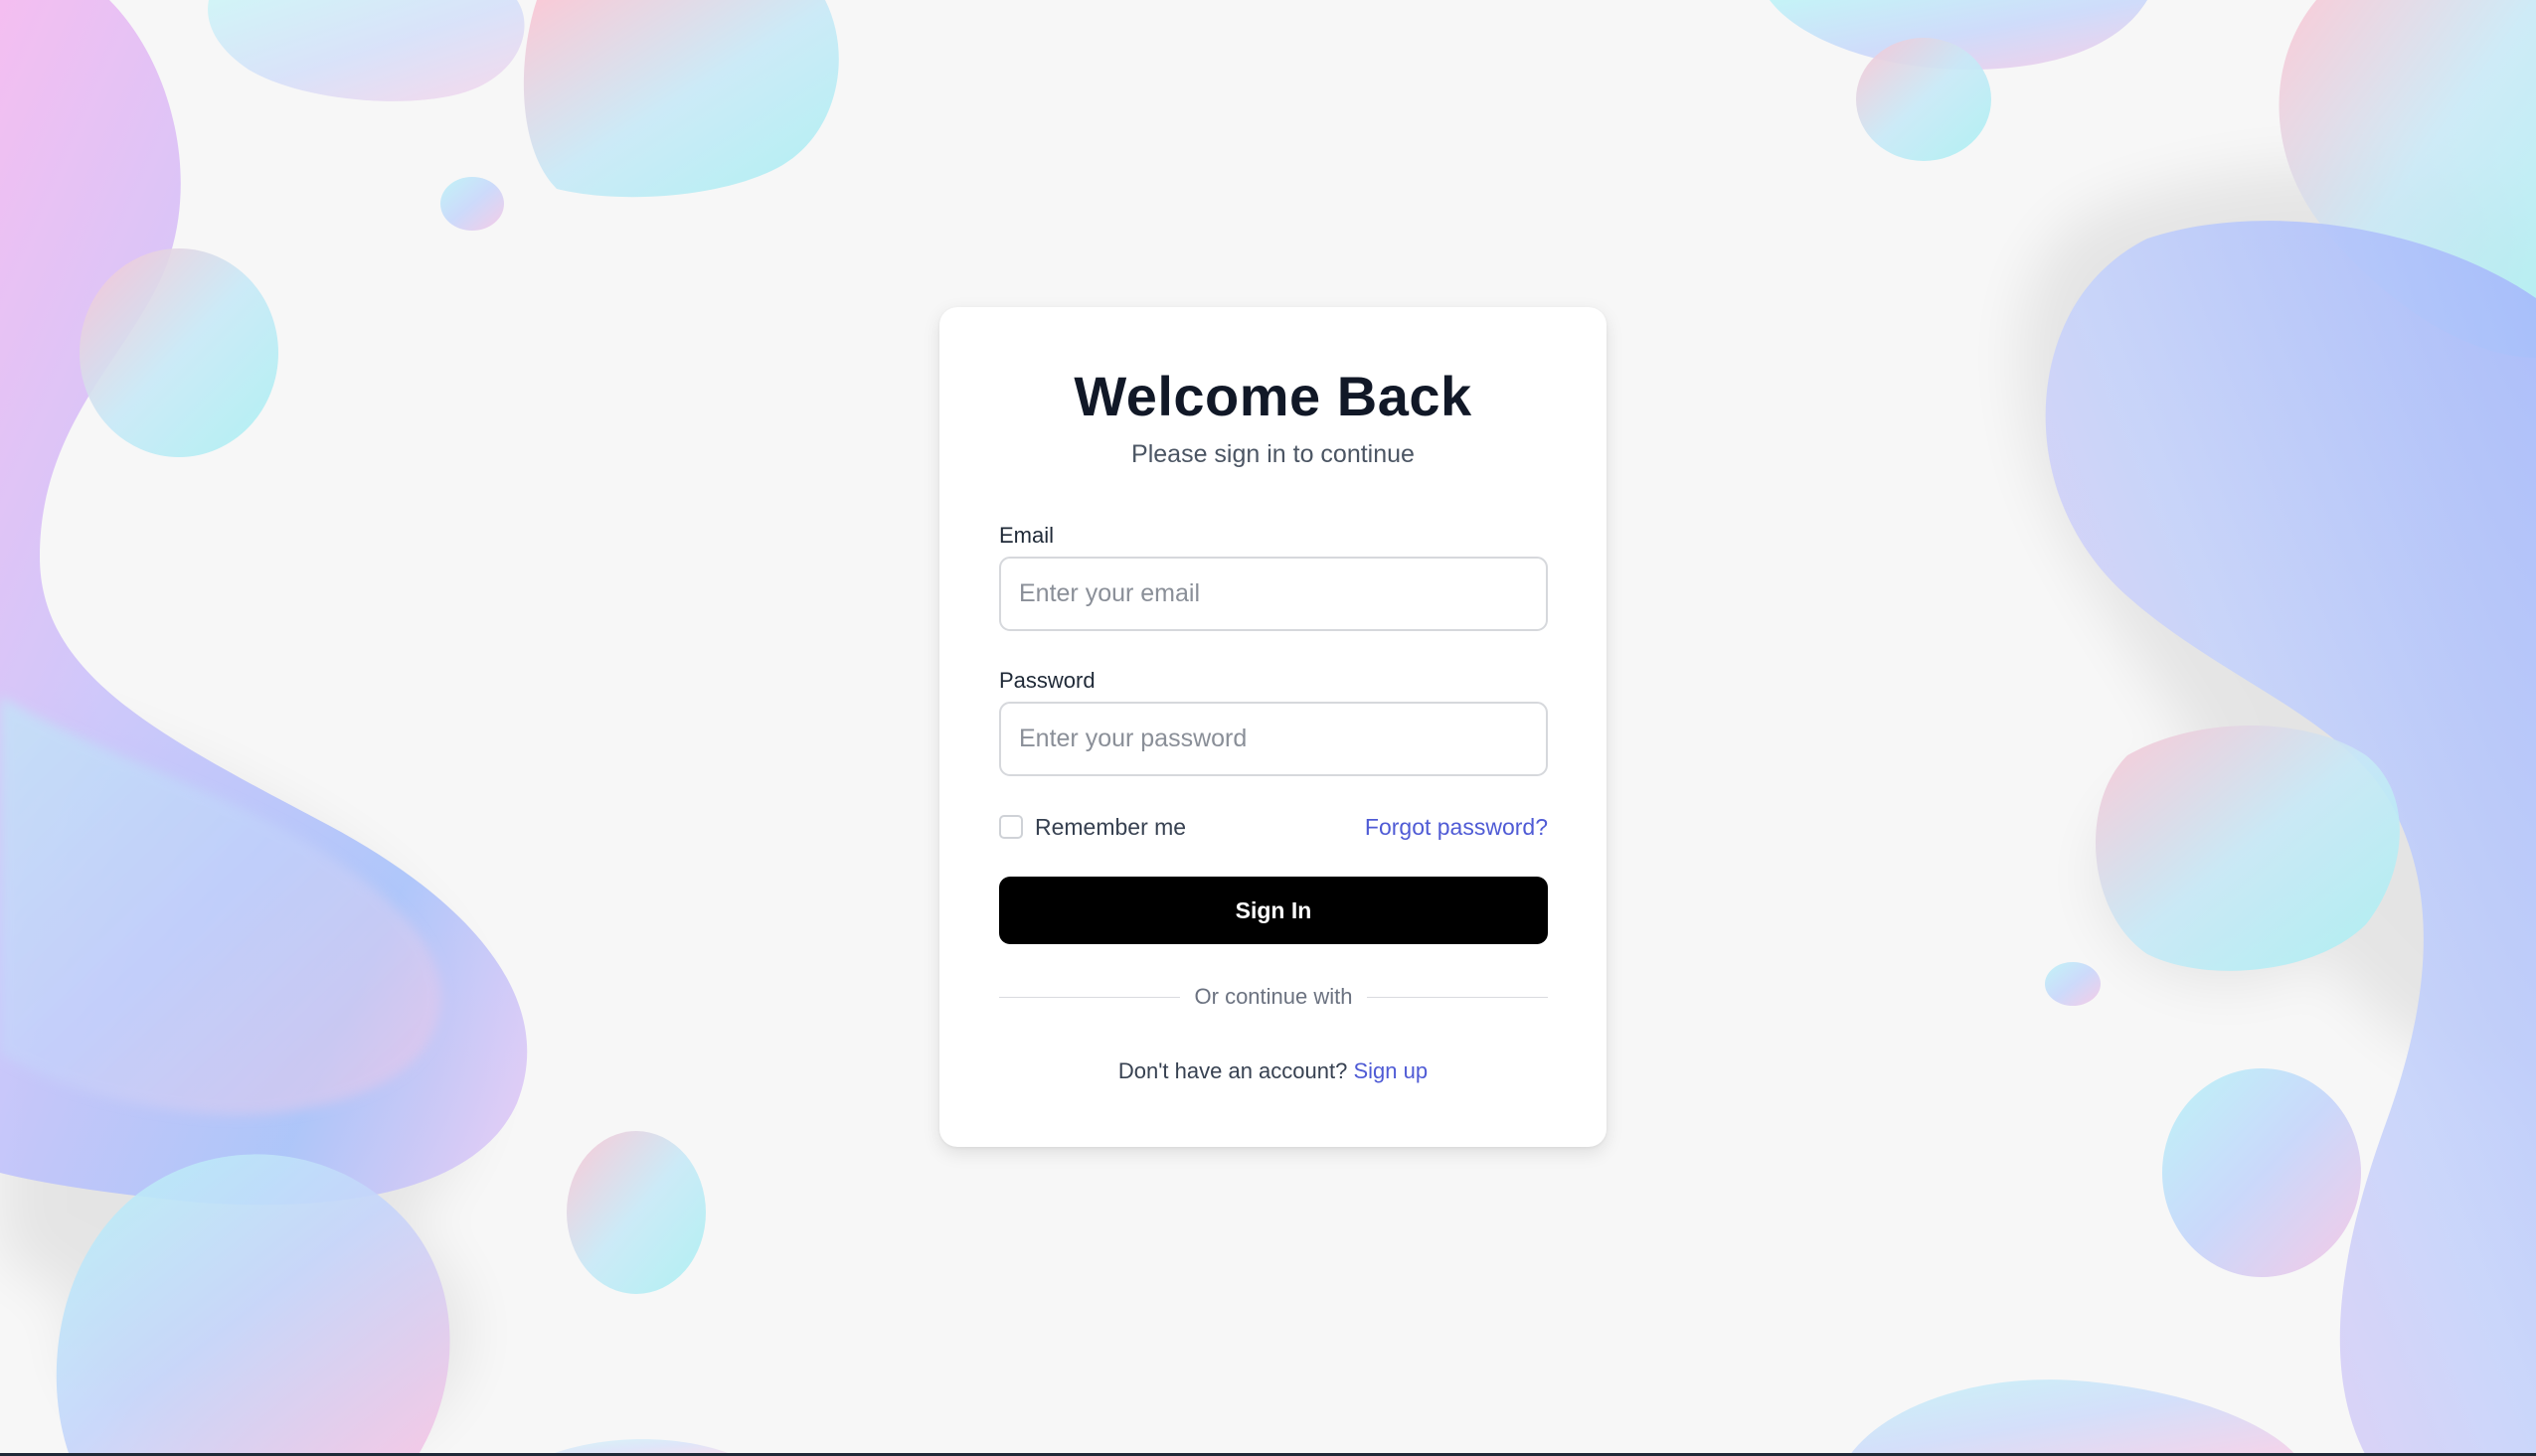 The image size is (2536, 1456). What do you see at coordinates (1273, 739) in the screenshot?
I see `password-input` at bounding box center [1273, 739].